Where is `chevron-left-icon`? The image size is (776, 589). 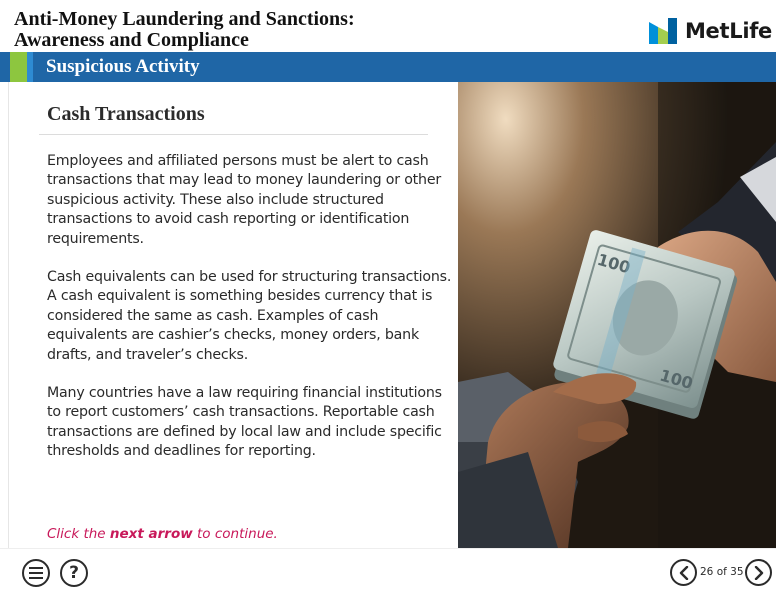 chevron-left-icon is located at coordinates (683, 572).